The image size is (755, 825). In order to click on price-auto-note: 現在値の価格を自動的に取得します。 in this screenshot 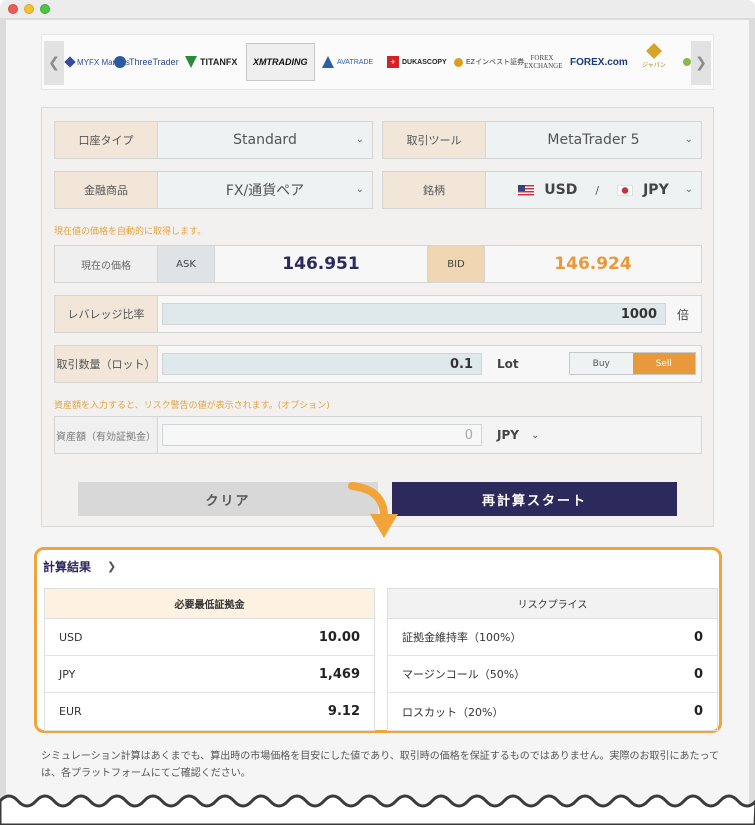, I will do `click(130, 232)`.